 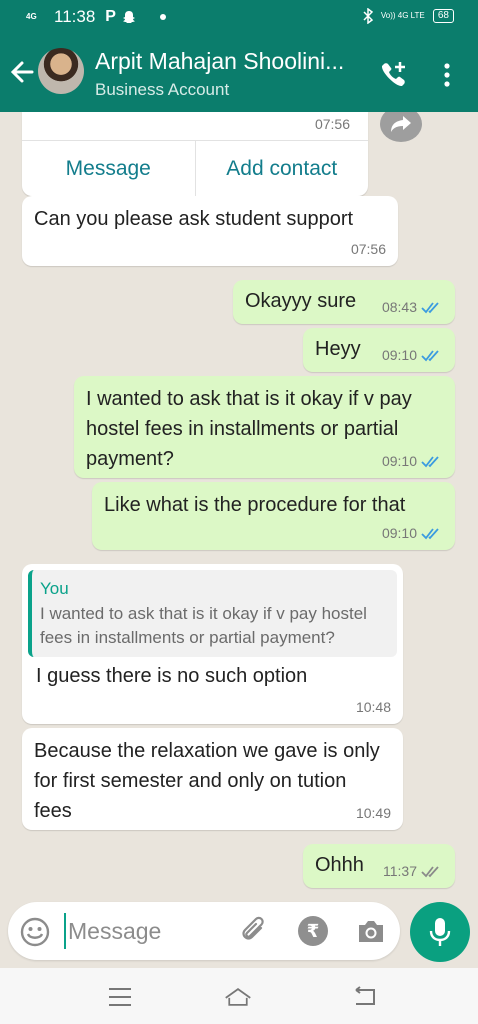 I want to click on mic-button, so click(x=440, y=932).